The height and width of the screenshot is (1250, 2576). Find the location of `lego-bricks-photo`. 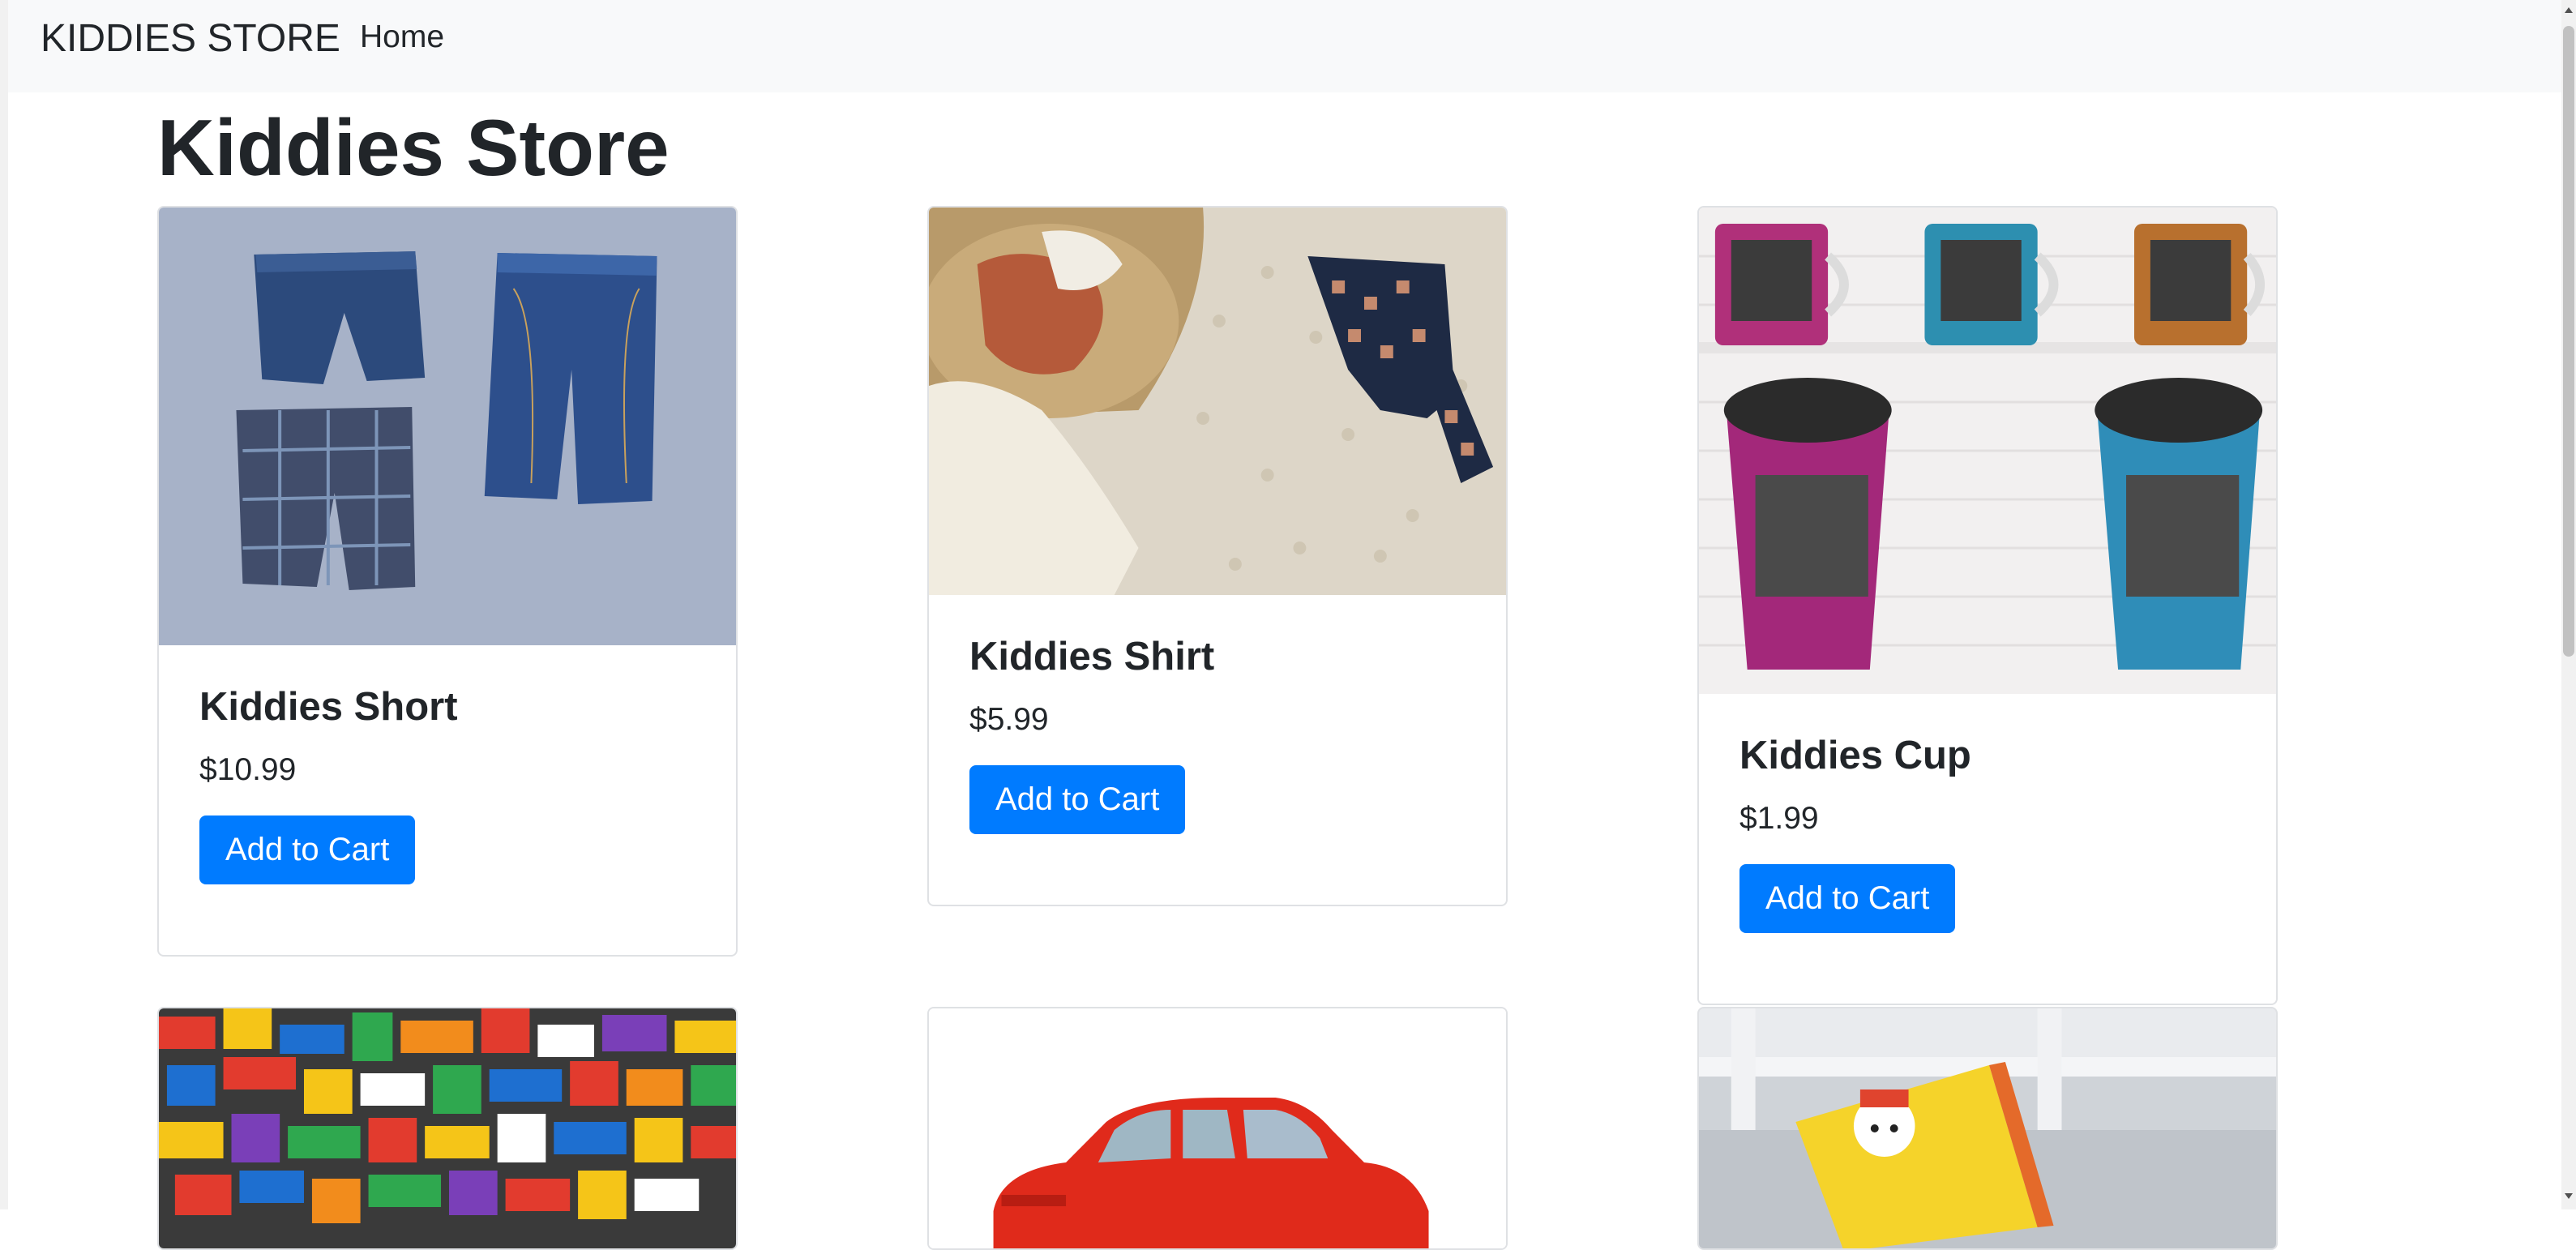

lego-bricks-photo is located at coordinates (447, 1128).